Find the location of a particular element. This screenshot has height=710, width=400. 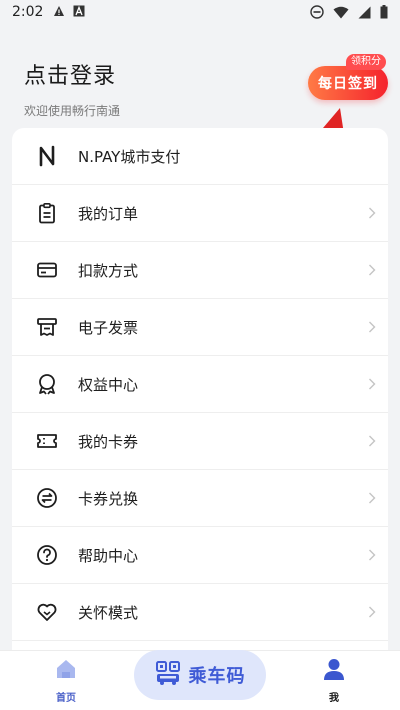

status-bar: 2:02 is located at coordinates (200, 12).